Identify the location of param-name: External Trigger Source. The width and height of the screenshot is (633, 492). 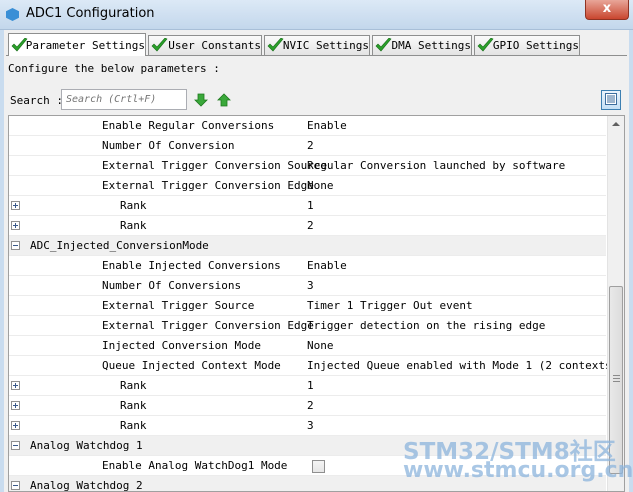
(178, 305).